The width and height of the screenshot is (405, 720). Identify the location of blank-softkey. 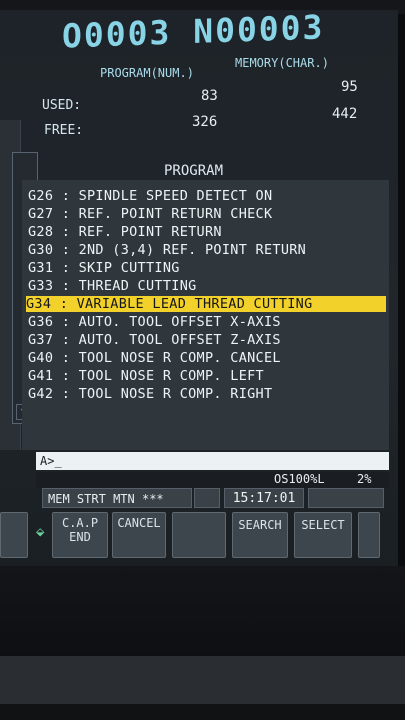
(199, 535).